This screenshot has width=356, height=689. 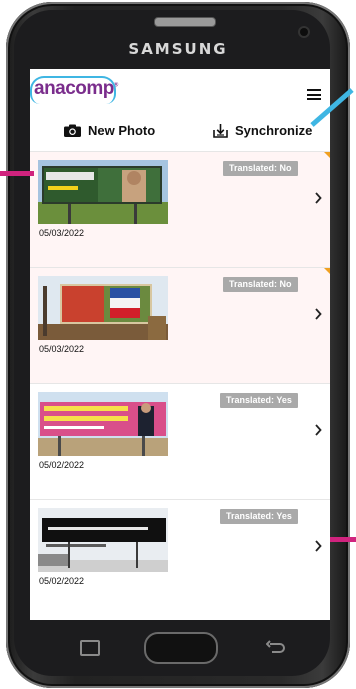 What do you see at coordinates (343, 539) in the screenshot?
I see `chevron-pointer-line` at bounding box center [343, 539].